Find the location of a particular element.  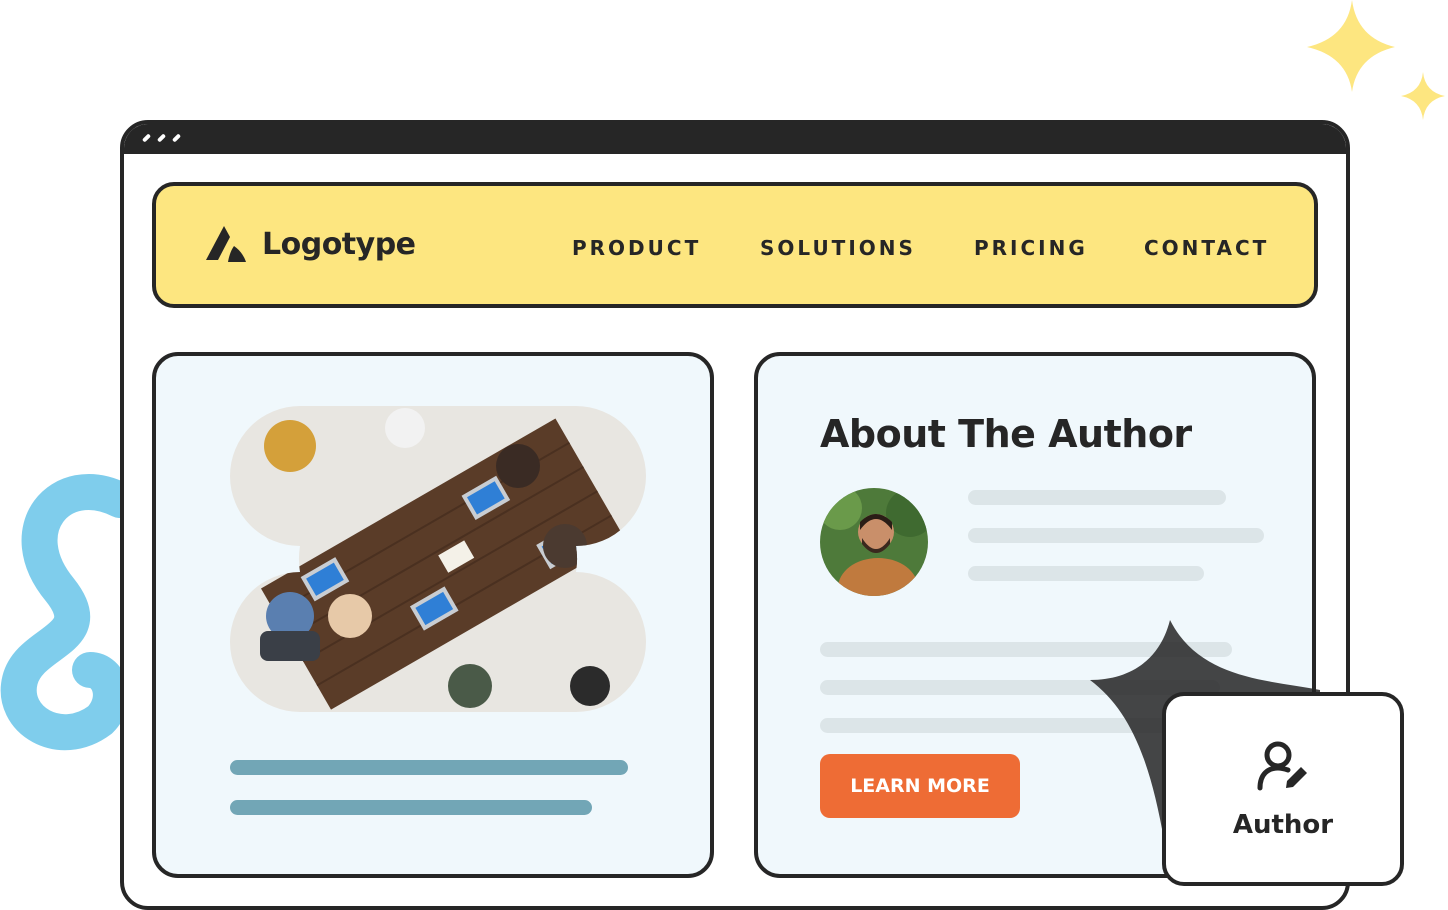

window-title-bar is located at coordinates (735, 139).